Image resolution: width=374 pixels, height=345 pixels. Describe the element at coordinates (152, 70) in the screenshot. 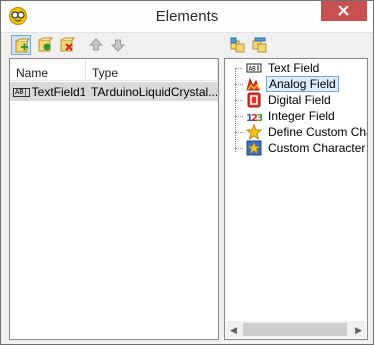

I see `column-header-type: Type` at that location.